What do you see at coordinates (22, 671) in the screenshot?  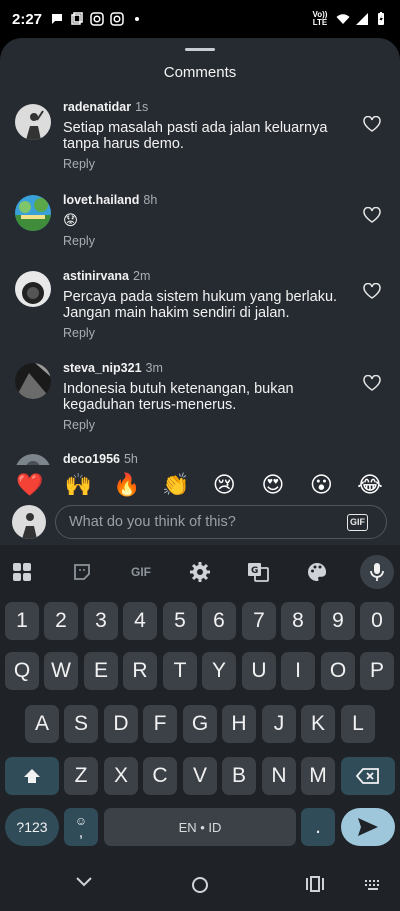 I see `key-q: Q` at bounding box center [22, 671].